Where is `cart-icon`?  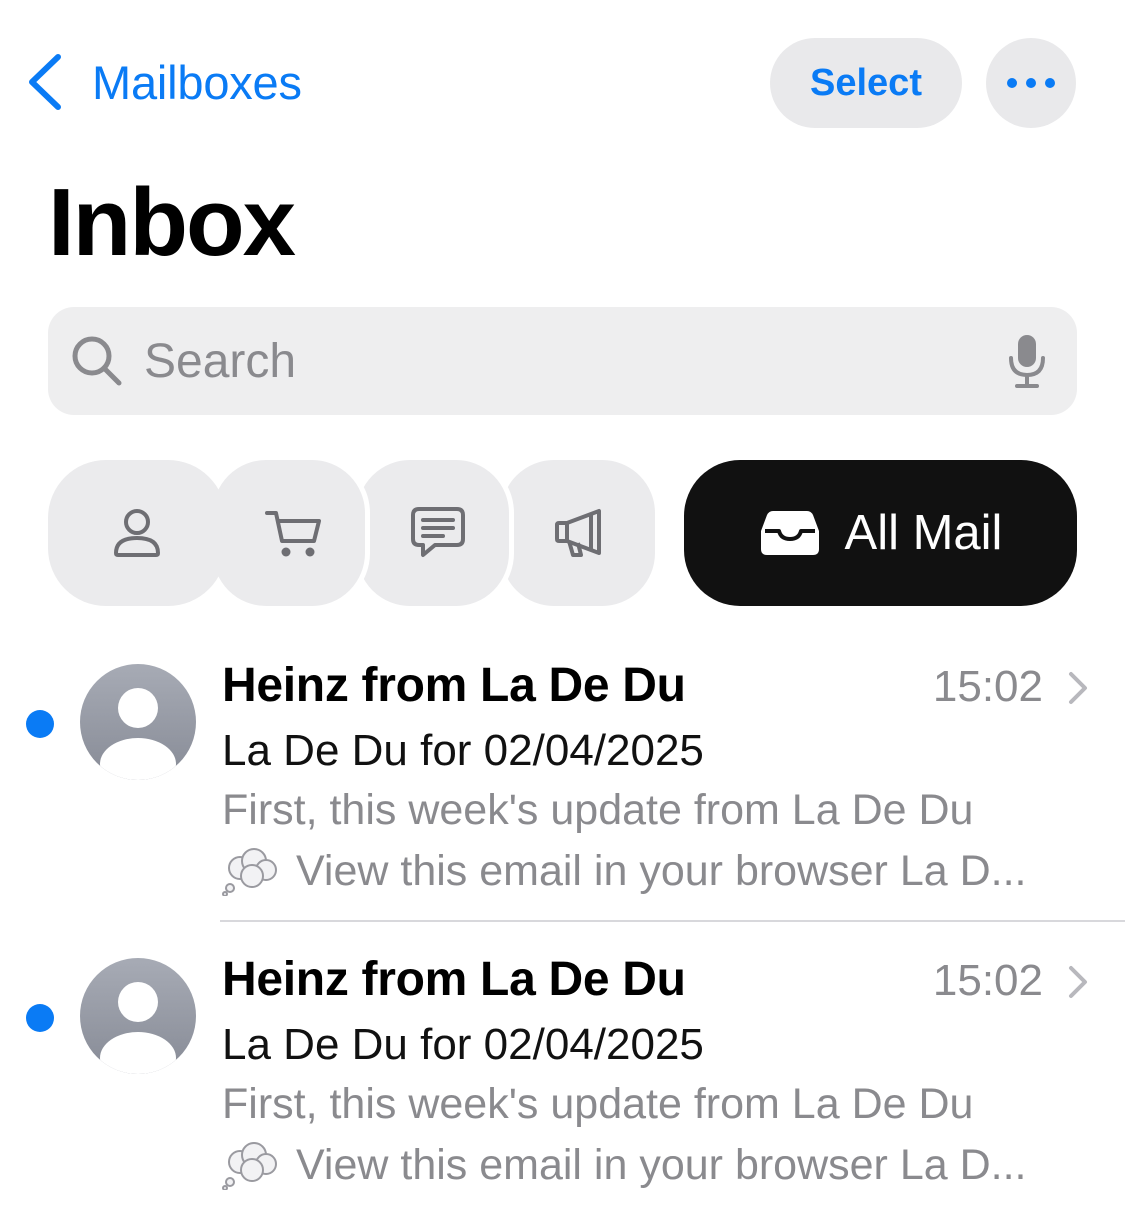 cart-icon is located at coordinates (293, 534).